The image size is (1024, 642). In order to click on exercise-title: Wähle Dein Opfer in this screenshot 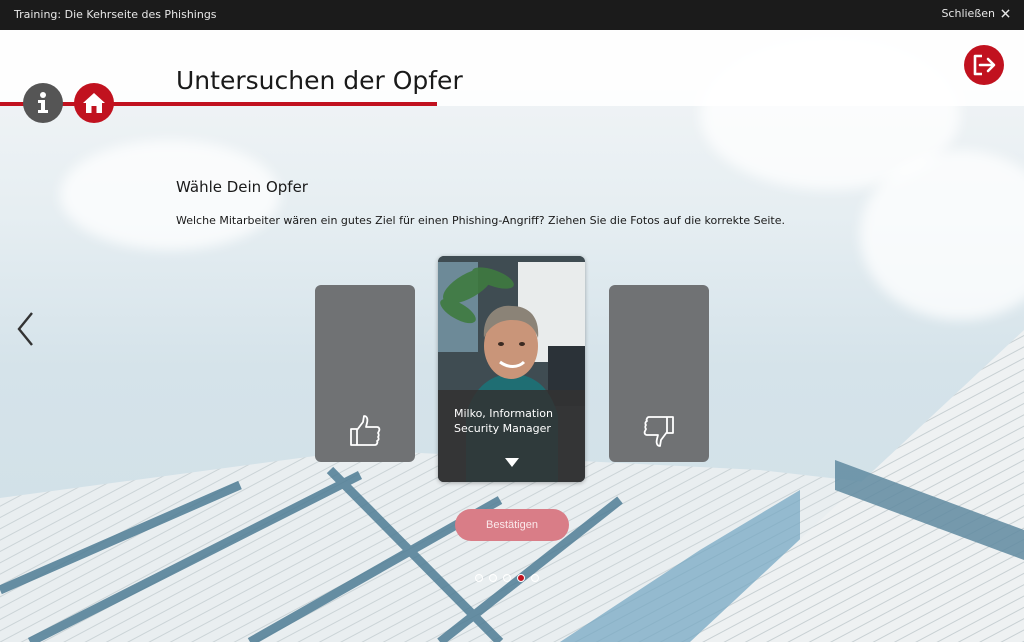, I will do `click(242, 187)`.